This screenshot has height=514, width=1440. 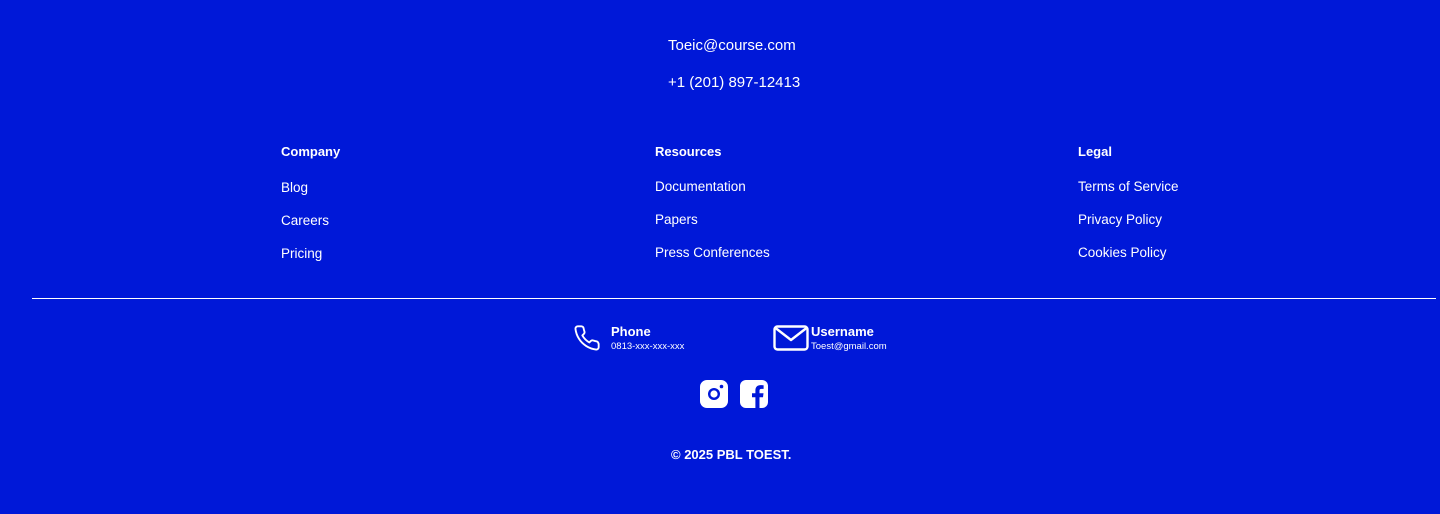 I want to click on footer-link-press-conferences: Press Conferences, so click(x=712, y=253).